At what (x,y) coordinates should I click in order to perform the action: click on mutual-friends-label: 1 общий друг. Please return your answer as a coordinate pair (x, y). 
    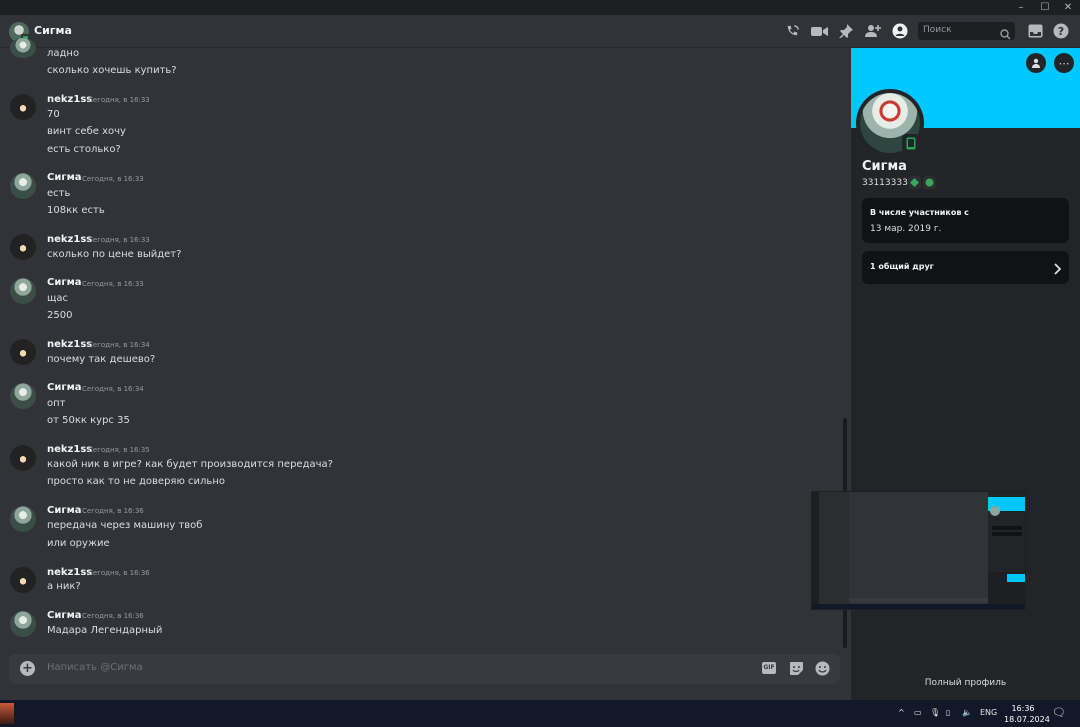
    Looking at the image, I should click on (902, 266).